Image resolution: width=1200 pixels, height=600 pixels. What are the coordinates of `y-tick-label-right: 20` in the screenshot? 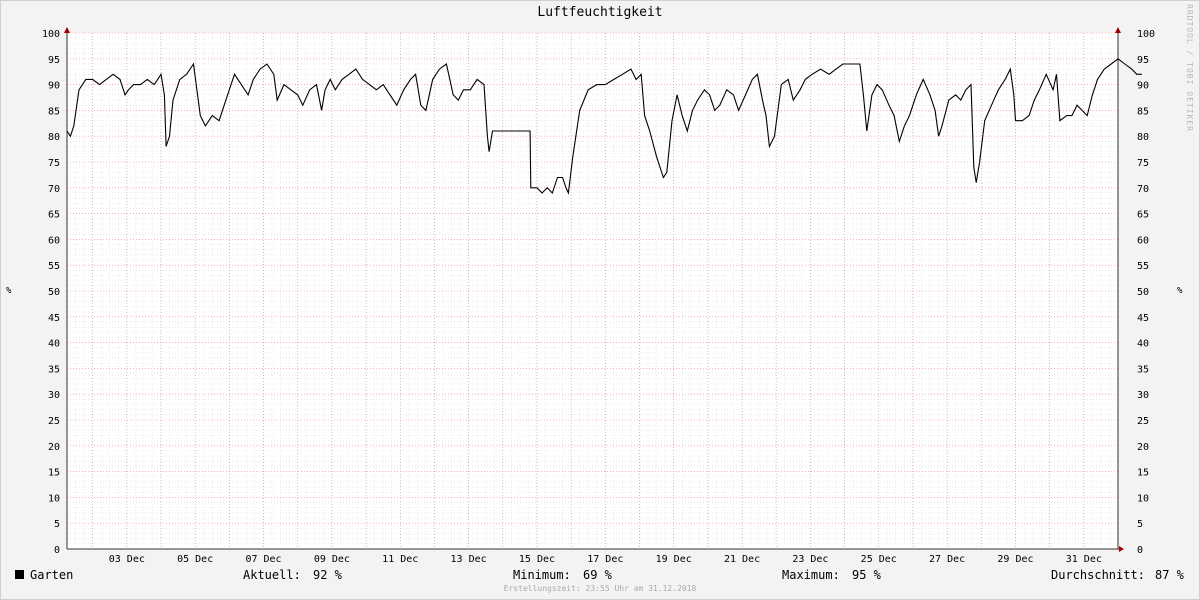 It's located at (1143, 447).